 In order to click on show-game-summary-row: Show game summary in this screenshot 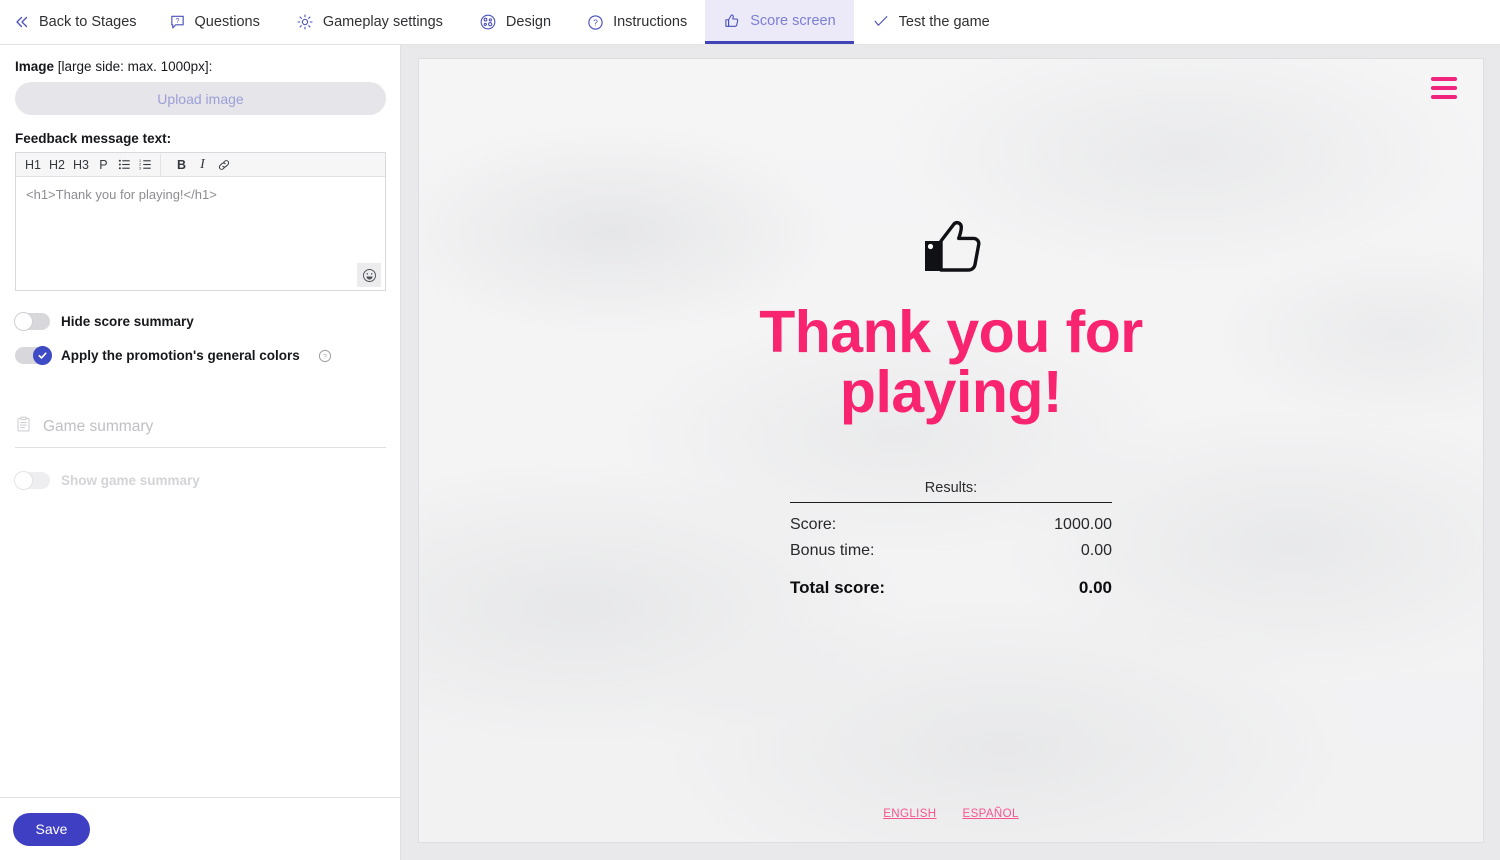, I will do `click(199, 480)`.